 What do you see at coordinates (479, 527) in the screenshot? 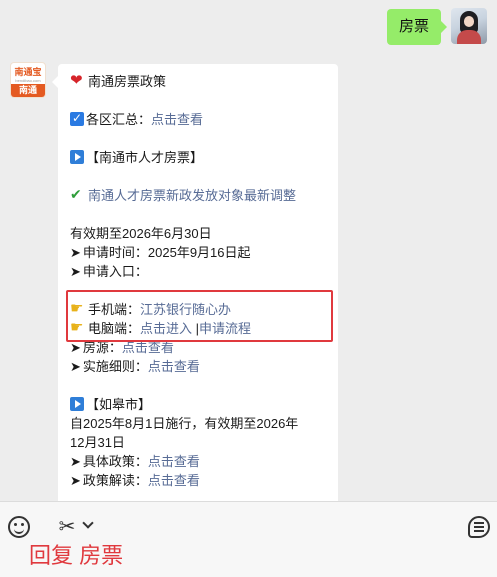
I see `chat-bubble-icon` at bounding box center [479, 527].